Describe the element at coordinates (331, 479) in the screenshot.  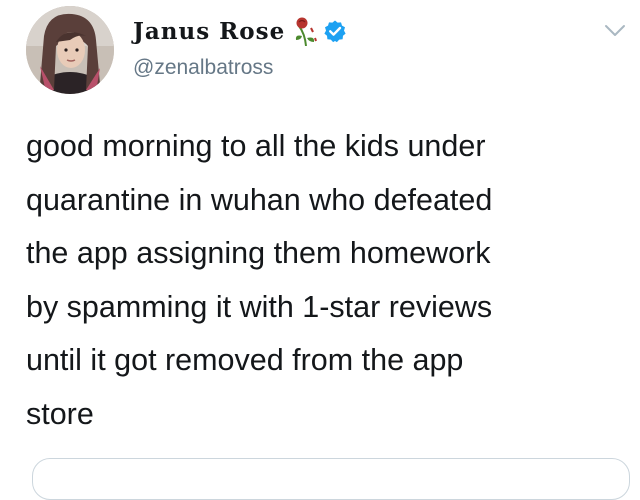
I see `quoted-card` at that location.